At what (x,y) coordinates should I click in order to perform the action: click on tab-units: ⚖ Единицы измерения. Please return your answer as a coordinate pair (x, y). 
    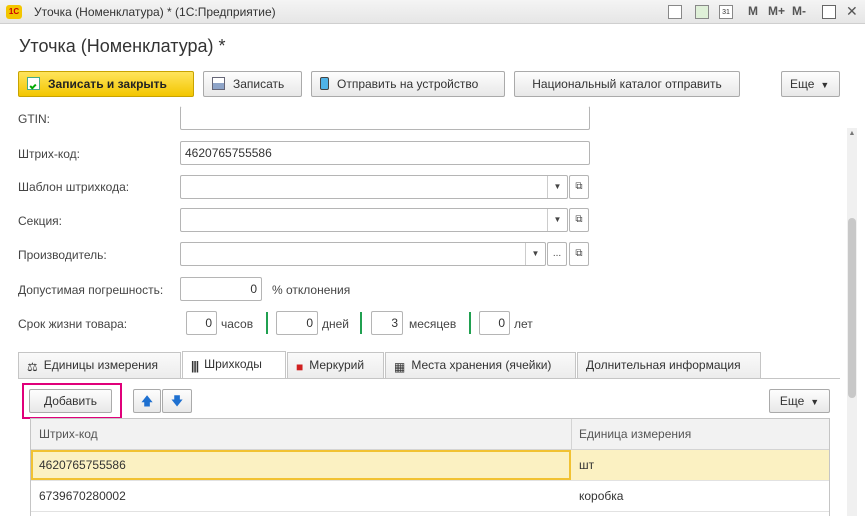
    Looking at the image, I should click on (99, 365).